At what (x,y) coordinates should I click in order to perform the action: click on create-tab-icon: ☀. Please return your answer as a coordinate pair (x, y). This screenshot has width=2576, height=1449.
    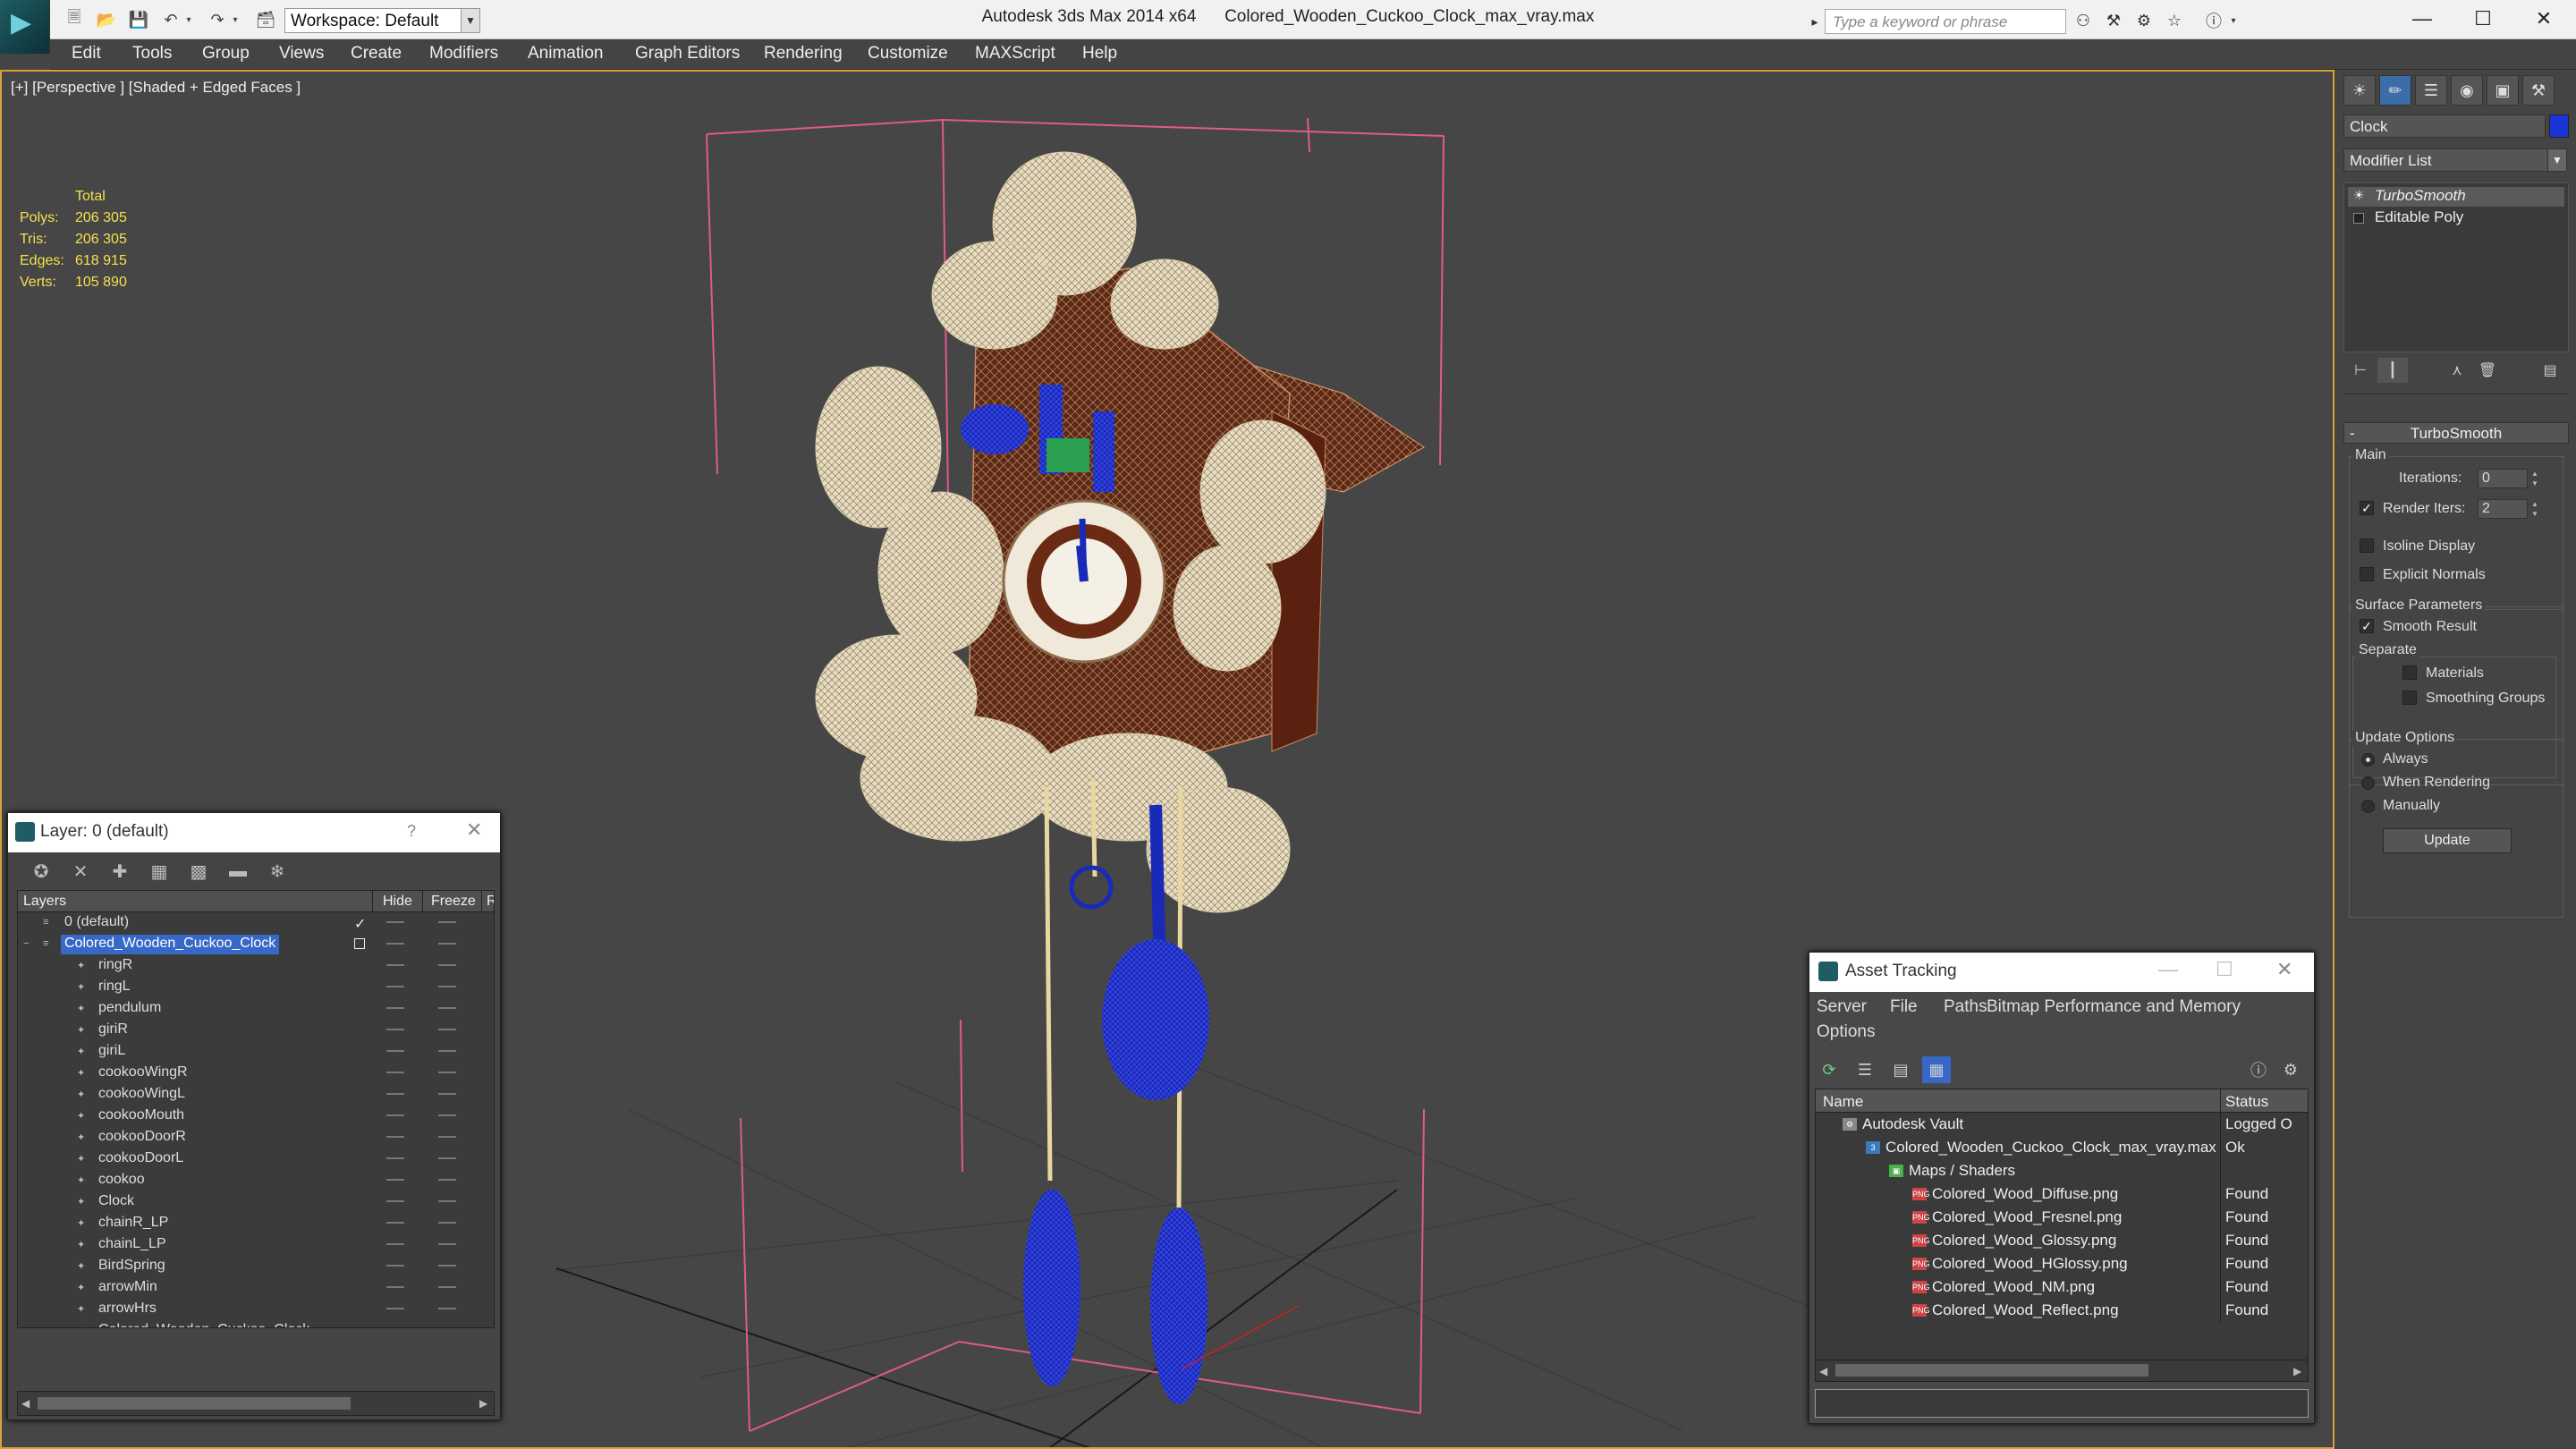
    Looking at the image, I should click on (2359, 90).